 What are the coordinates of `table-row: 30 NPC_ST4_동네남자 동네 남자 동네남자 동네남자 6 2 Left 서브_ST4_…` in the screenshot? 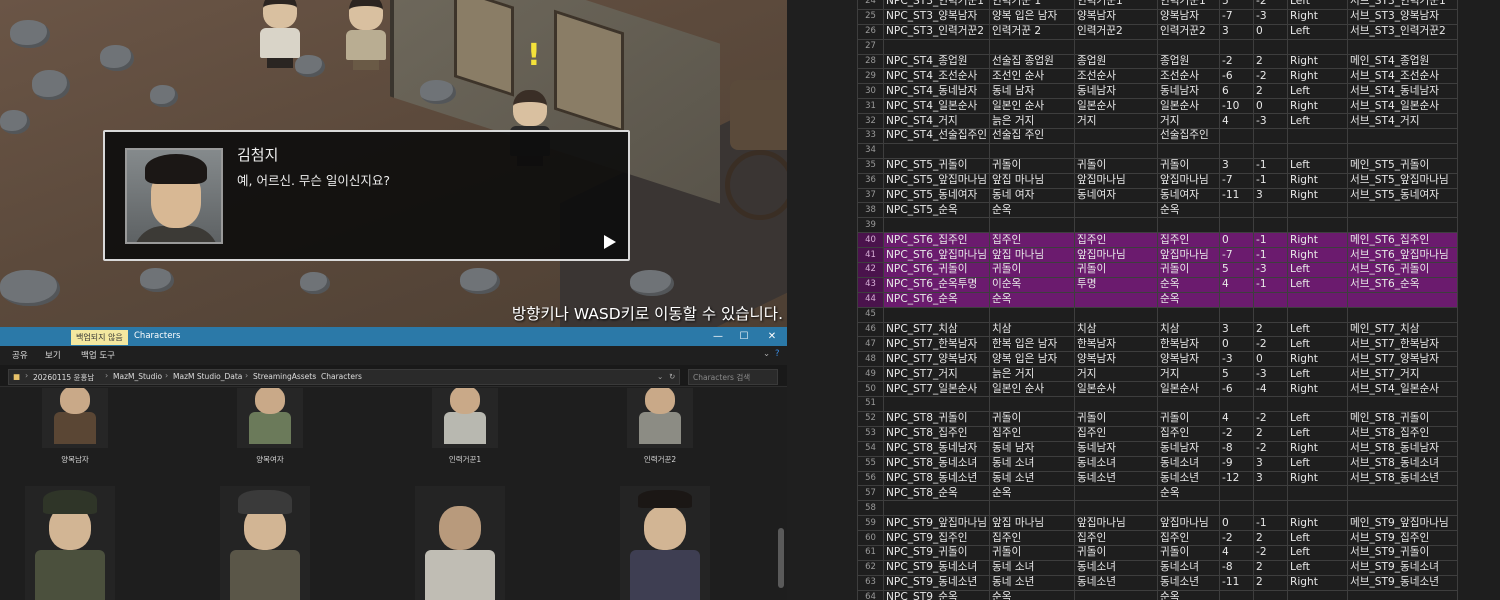 It's located at (1157, 91).